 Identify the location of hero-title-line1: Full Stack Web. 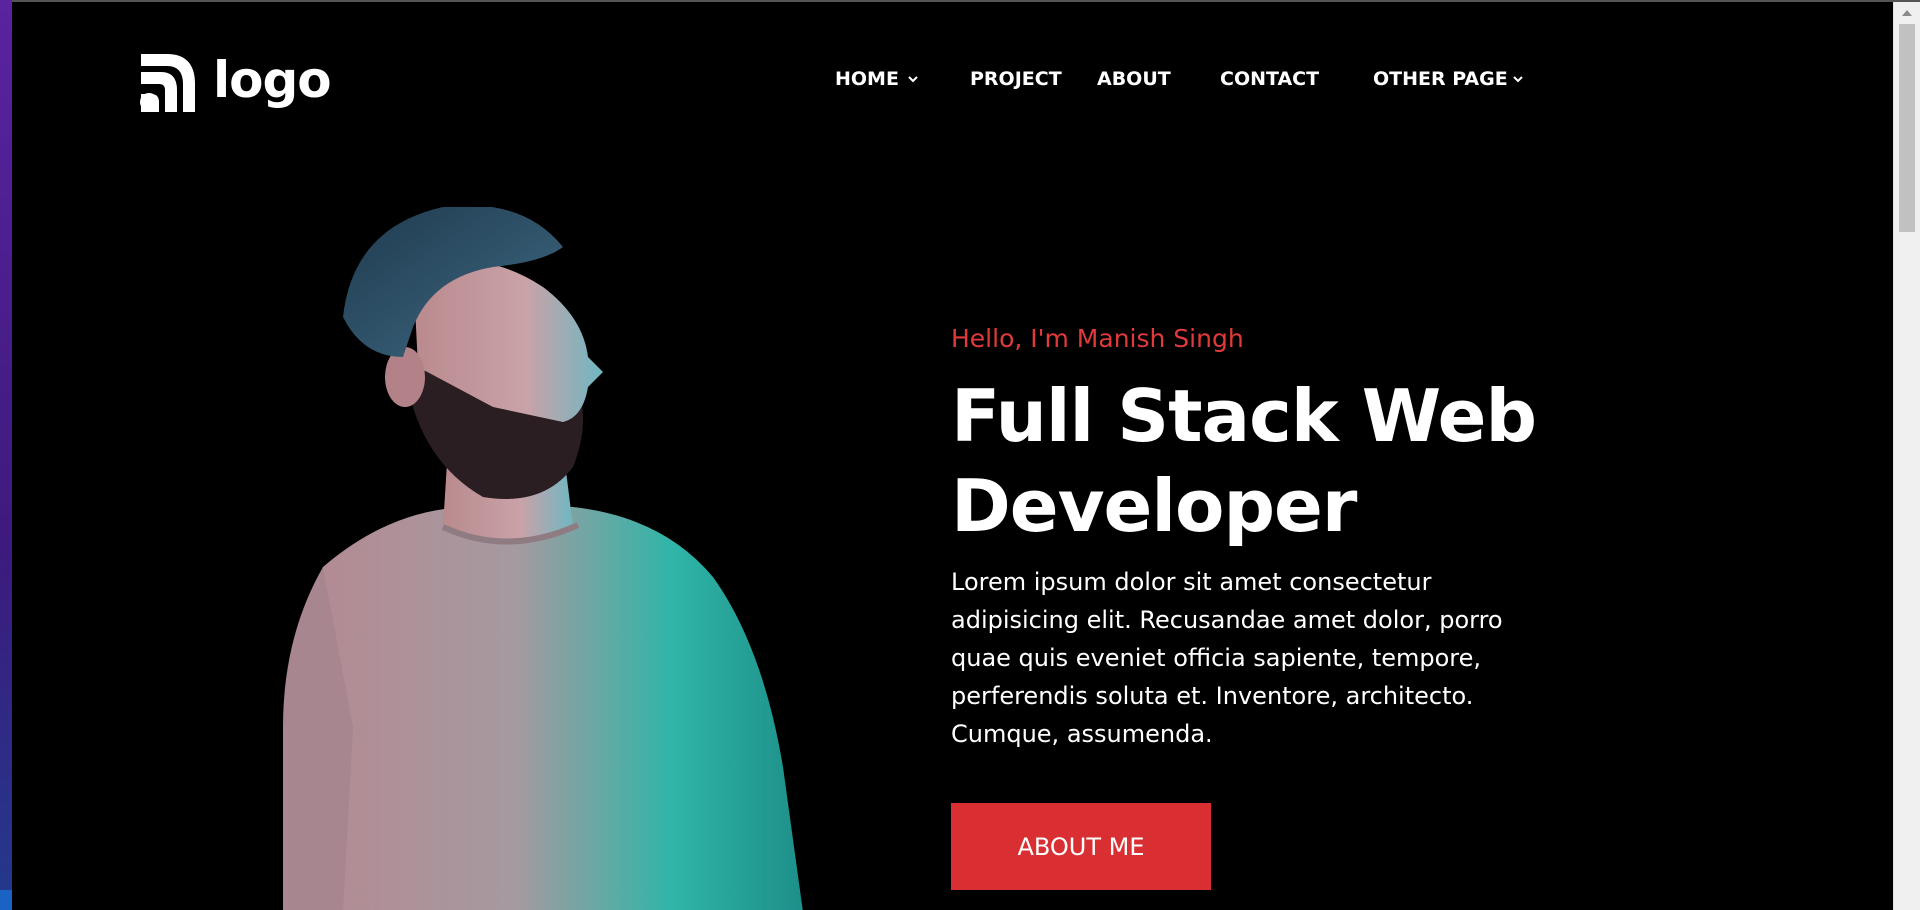
(1244, 416).